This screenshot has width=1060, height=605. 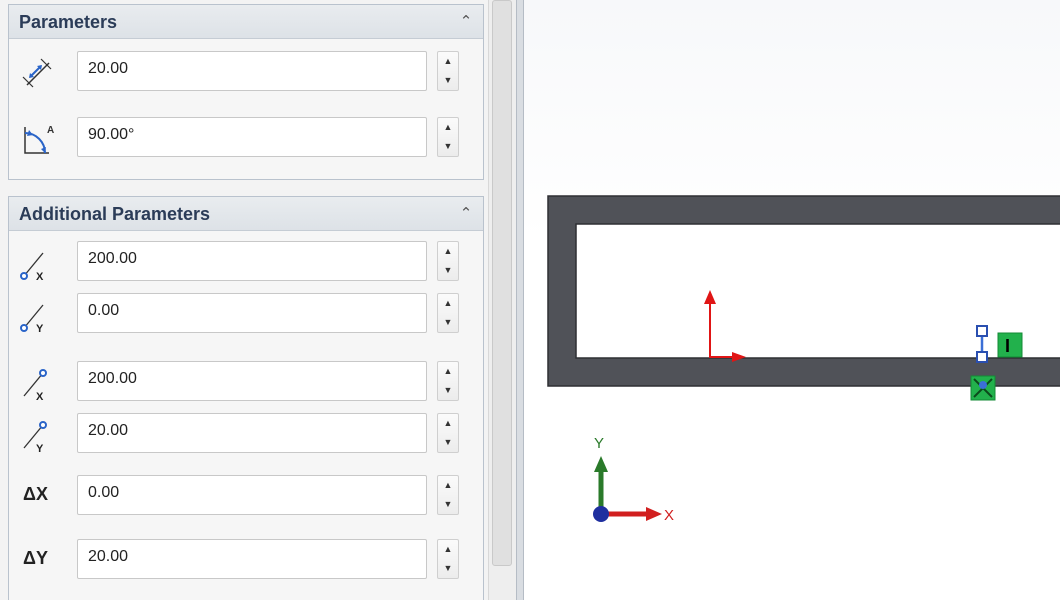 What do you see at coordinates (817, 291) in the screenshot?
I see `profile-inner` at bounding box center [817, 291].